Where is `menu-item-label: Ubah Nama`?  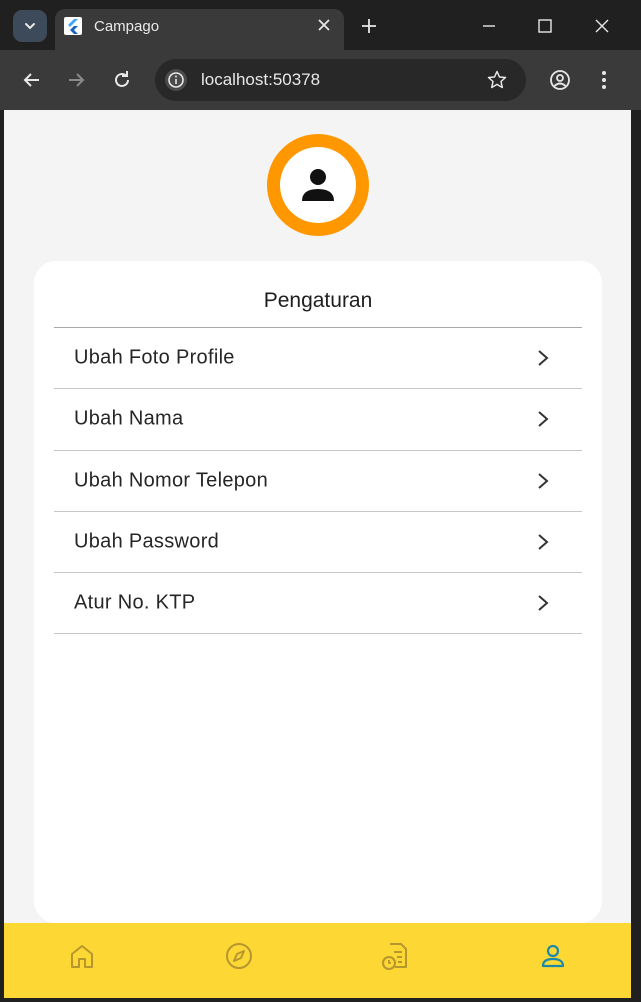 menu-item-label: Ubah Nama is located at coordinates (129, 418).